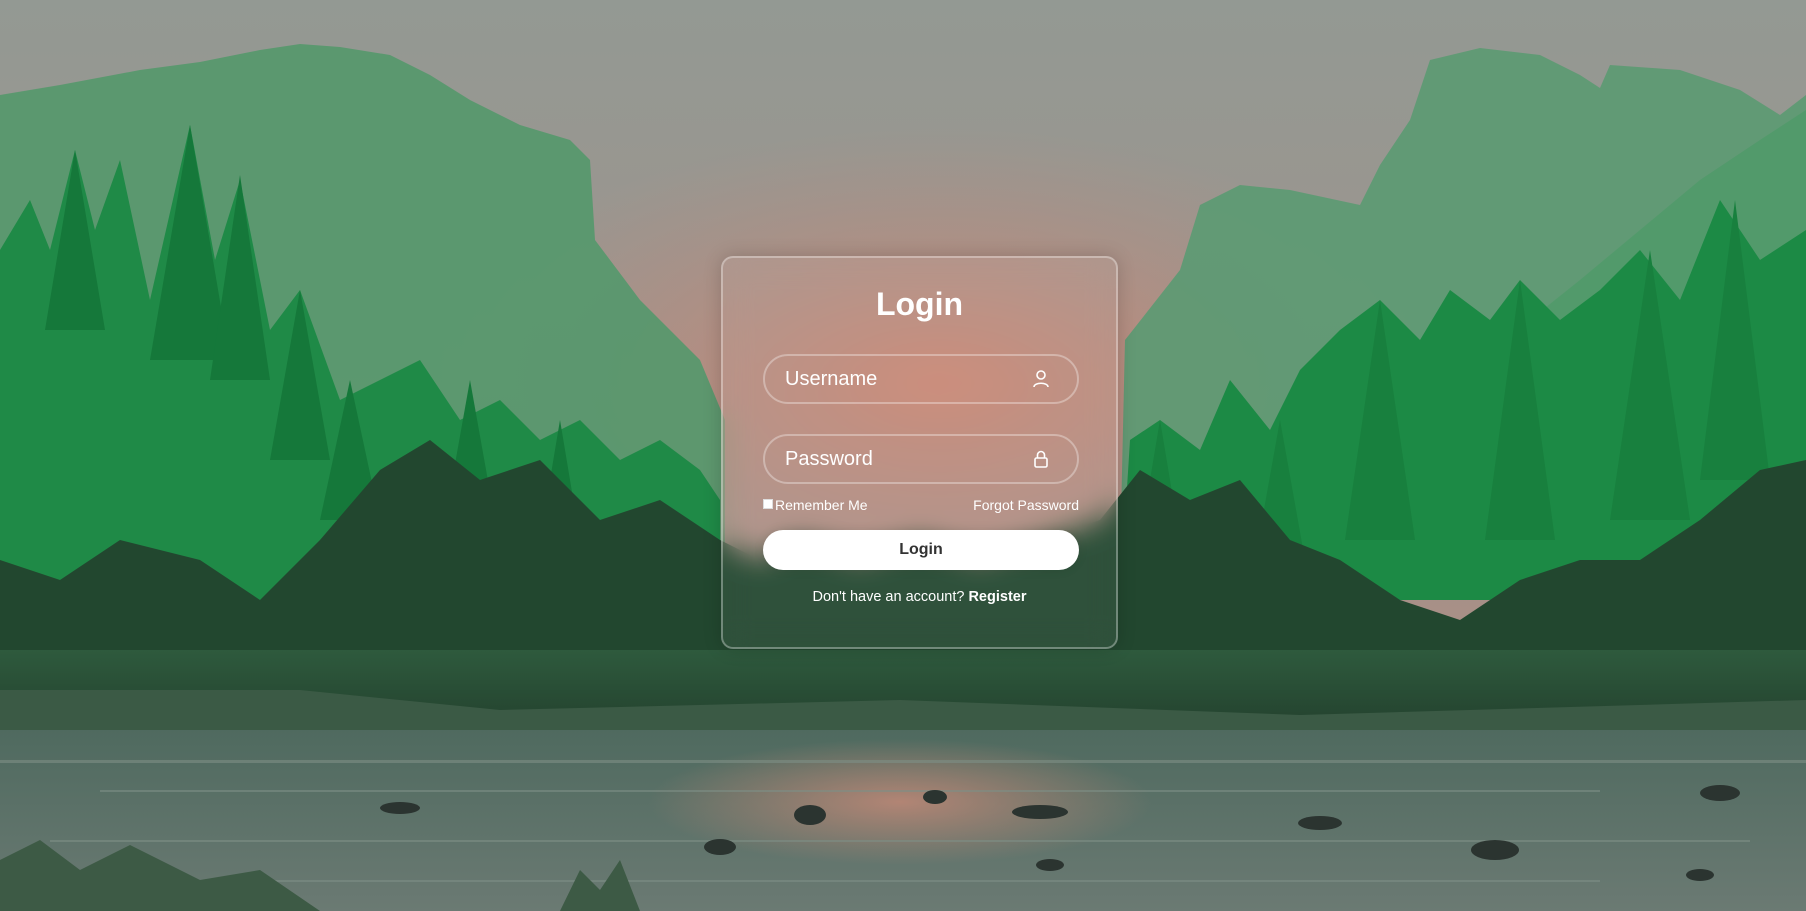 Image resolution: width=1806 pixels, height=911 pixels. Describe the element at coordinates (890, 597) in the screenshot. I see `register-prompt: Don't have an account?` at that location.